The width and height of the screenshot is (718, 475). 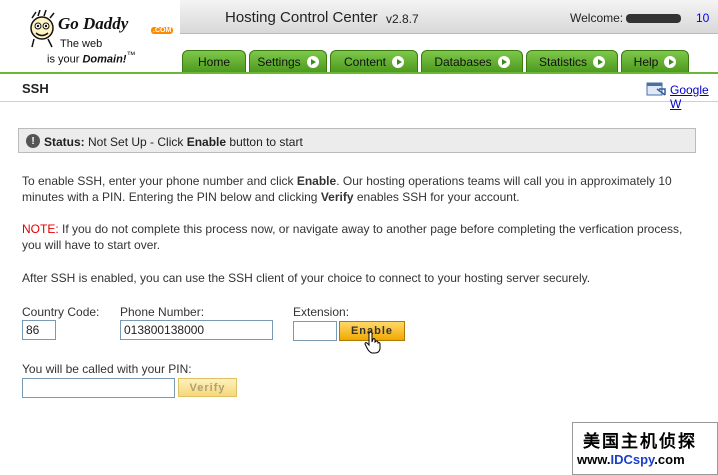 What do you see at coordinates (39, 330) in the screenshot?
I see `country-code-input` at bounding box center [39, 330].